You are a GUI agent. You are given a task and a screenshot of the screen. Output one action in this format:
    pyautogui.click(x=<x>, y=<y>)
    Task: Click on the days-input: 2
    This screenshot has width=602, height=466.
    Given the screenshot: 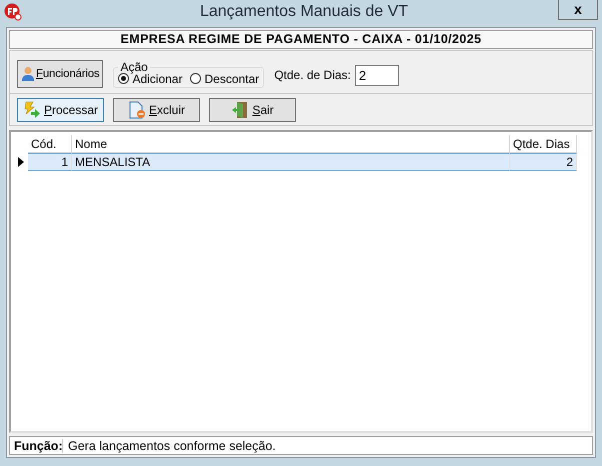 What is the action you would take?
    pyautogui.click(x=376, y=75)
    